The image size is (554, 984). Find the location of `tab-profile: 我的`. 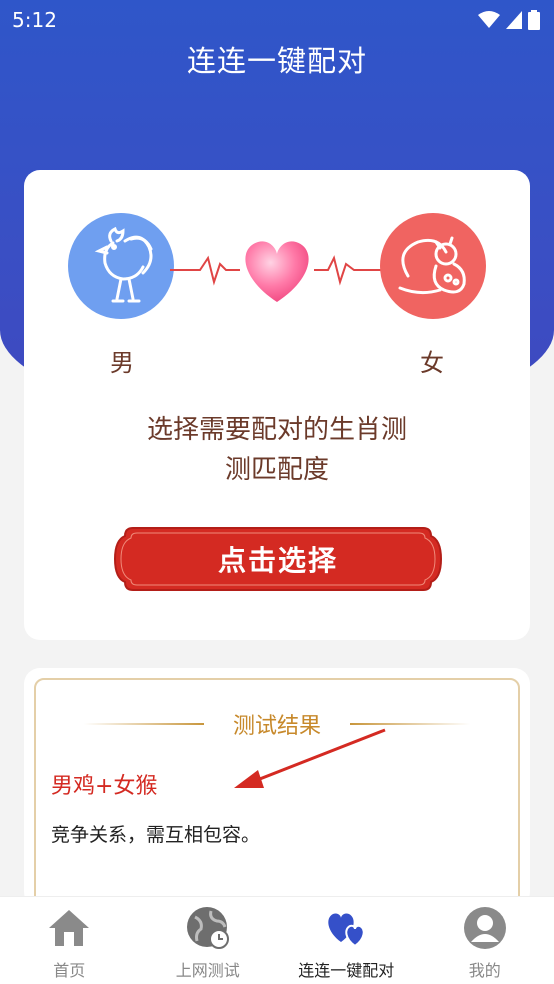

tab-profile: 我的 is located at coordinates (485, 940).